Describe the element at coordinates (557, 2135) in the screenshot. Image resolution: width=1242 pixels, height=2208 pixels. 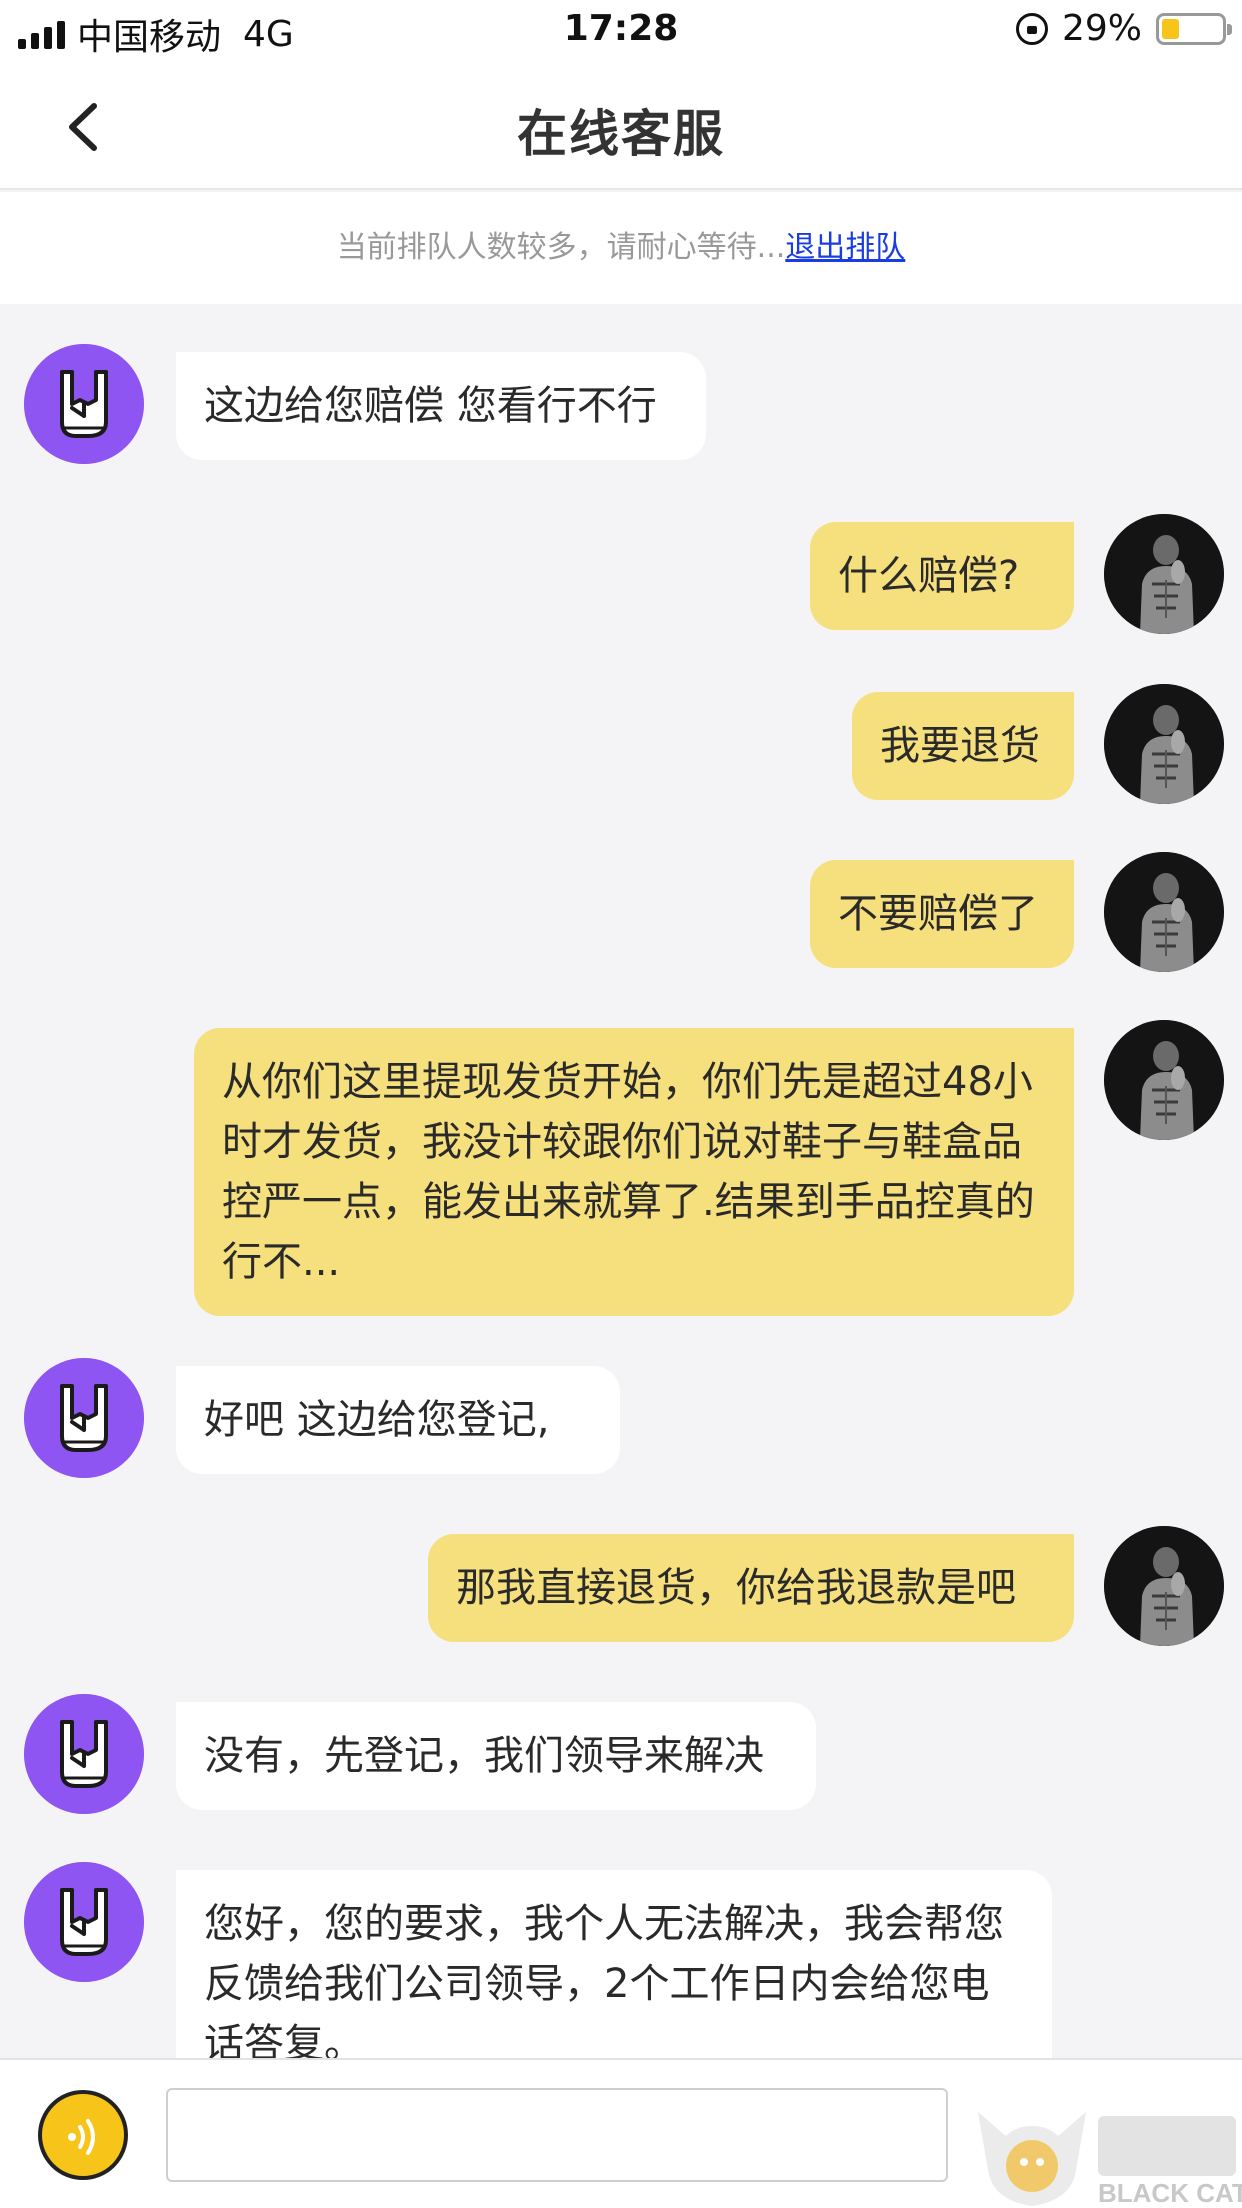
I see `message-input` at that location.